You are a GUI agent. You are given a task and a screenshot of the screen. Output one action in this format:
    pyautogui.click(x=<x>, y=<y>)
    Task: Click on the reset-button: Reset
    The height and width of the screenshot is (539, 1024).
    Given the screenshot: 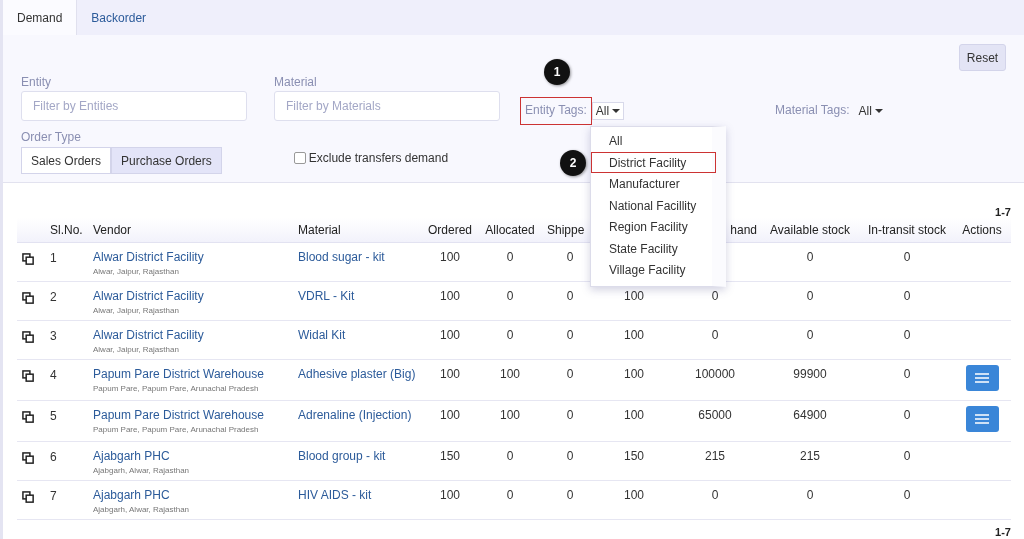 What is the action you would take?
    pyautogui.click(x=982, y=57)
    